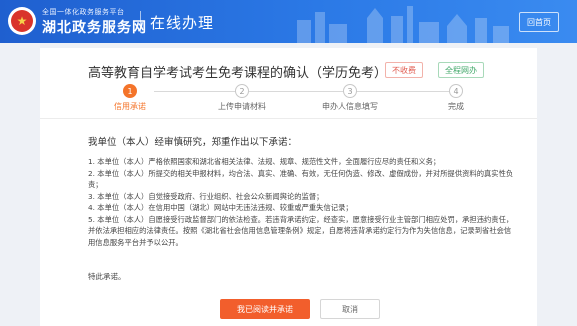 This screenshot has width=577, height=326. Describe the element at coordinates (288, 21) in the screenshot. I see `site-header: ★ 全国一体化政务服务平台 湖北政务服务网 在线办理 回首页` at that location.